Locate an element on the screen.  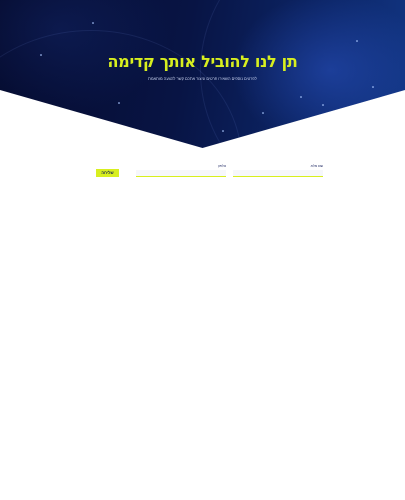
phone-input is located at coordinates (181, 173).